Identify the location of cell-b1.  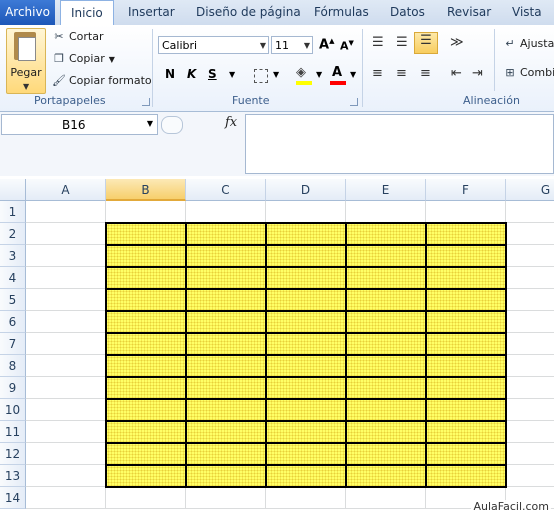
(146, 212).